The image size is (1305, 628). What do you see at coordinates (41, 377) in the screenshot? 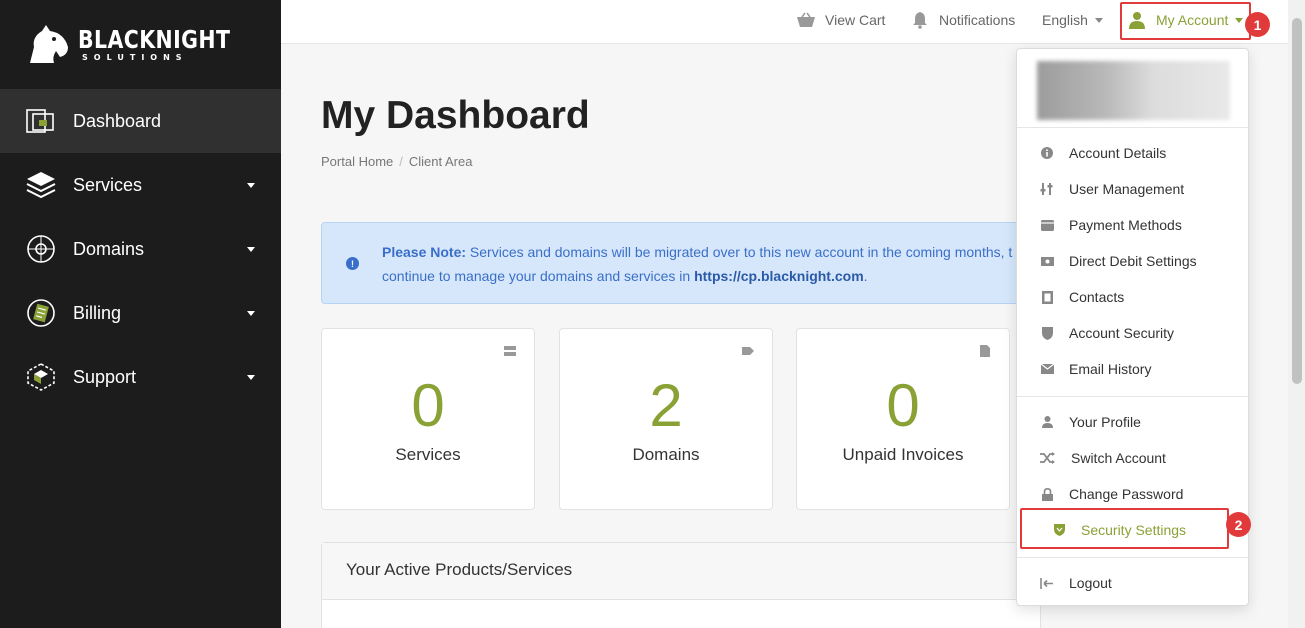
I see `support-icon` at bounding box center [41, 377].